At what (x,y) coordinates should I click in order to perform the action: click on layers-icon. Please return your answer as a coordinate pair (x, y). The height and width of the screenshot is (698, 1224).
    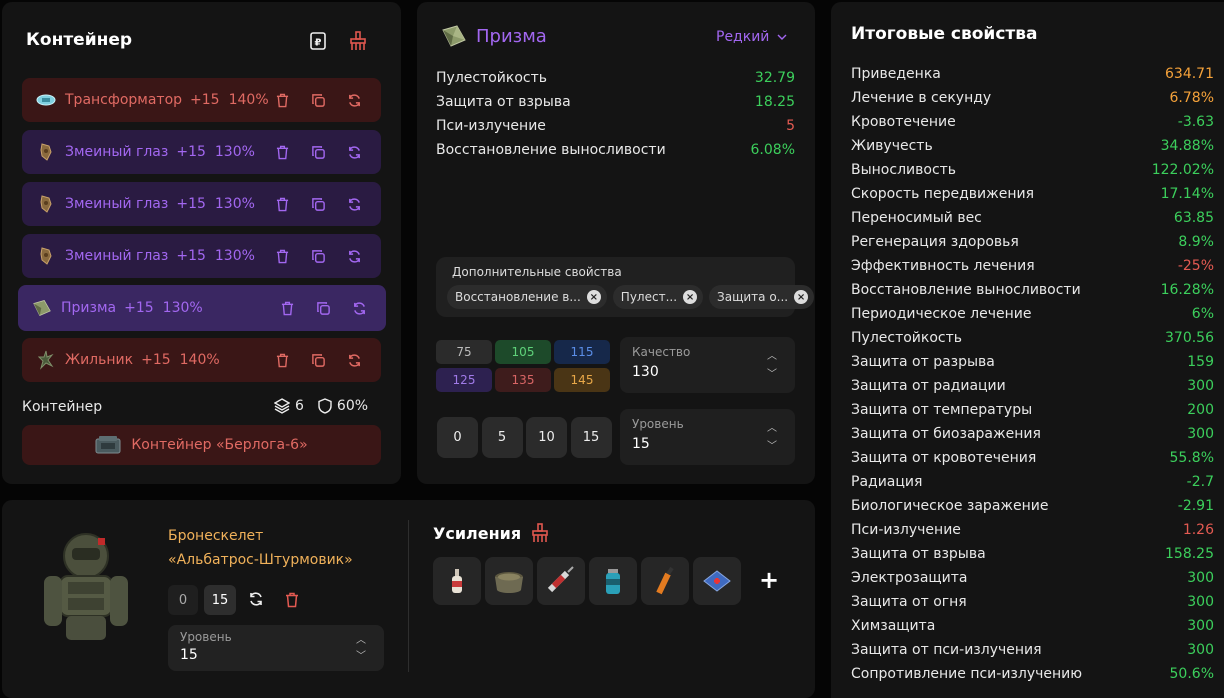
    Looking at the image, I should click on (282, 406).